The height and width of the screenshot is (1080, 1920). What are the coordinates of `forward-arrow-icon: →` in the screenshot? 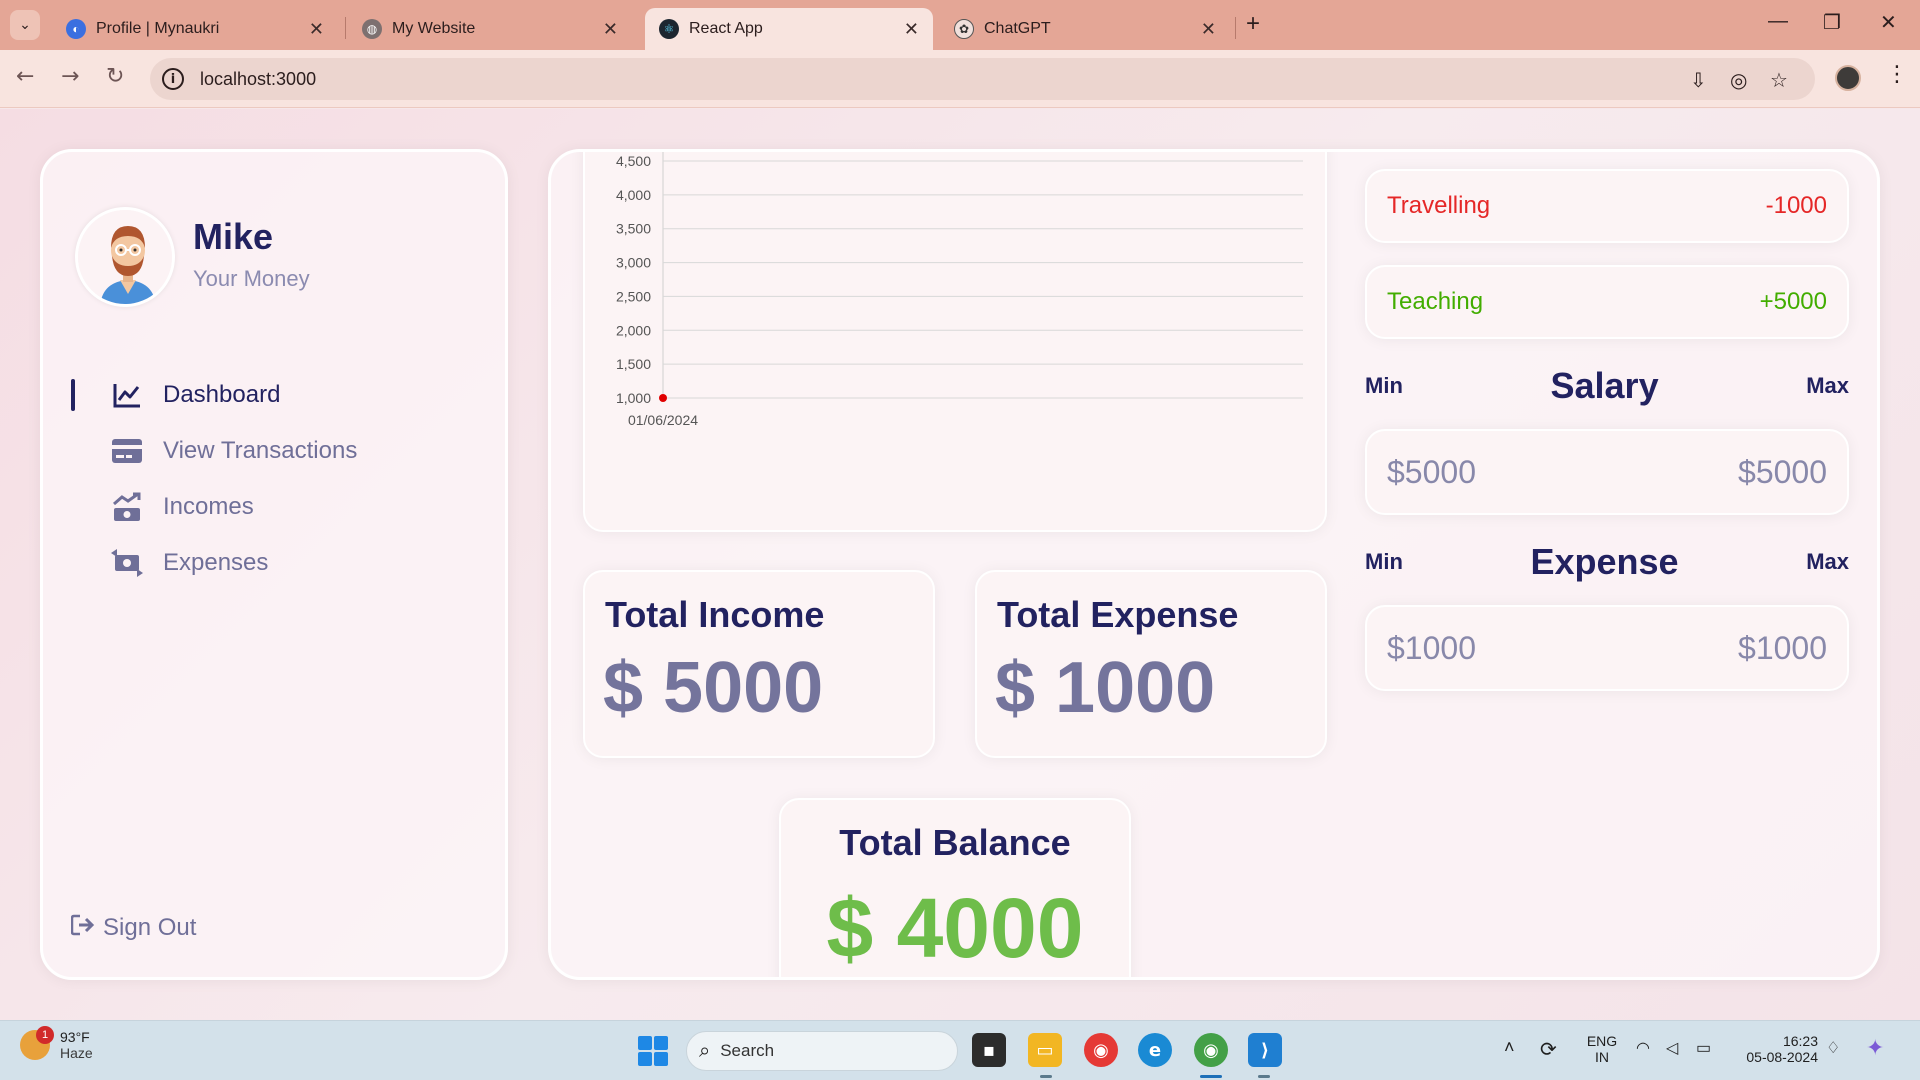 It's located at (70, 76).